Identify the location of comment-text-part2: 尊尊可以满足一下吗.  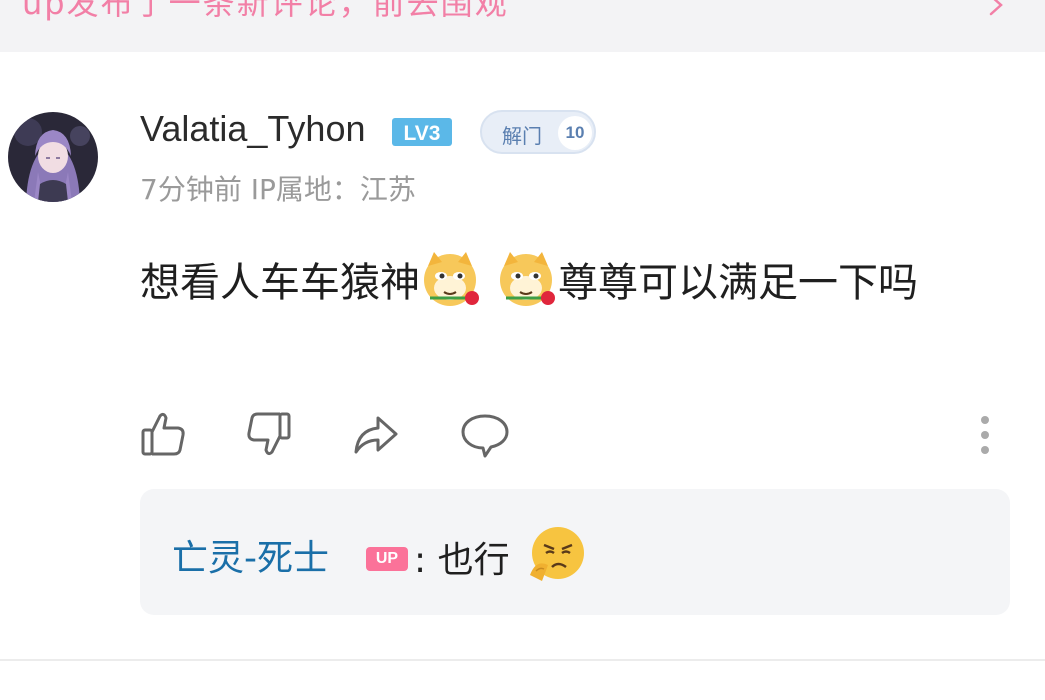
(738, 283).